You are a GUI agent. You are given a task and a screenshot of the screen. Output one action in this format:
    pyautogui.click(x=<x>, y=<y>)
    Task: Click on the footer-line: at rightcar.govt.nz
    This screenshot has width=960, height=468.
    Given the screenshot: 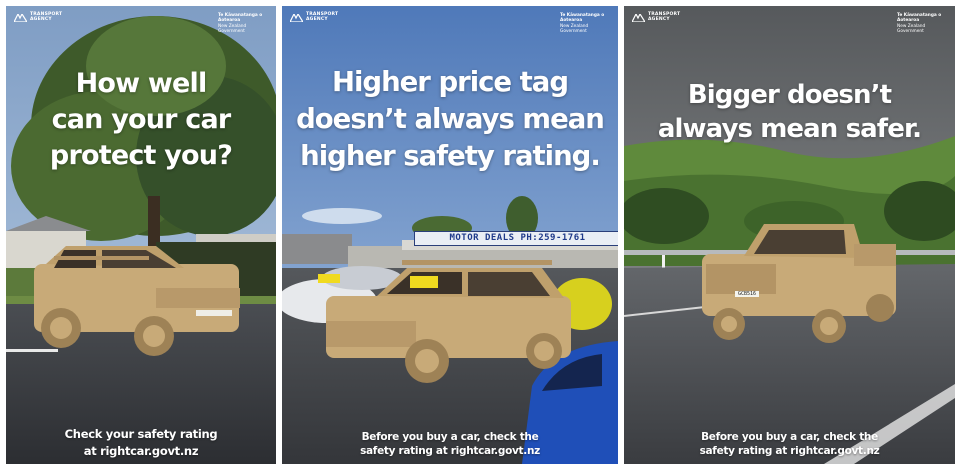 What is the action you would take?
    pyautogui.click(x=141, y=451)
    